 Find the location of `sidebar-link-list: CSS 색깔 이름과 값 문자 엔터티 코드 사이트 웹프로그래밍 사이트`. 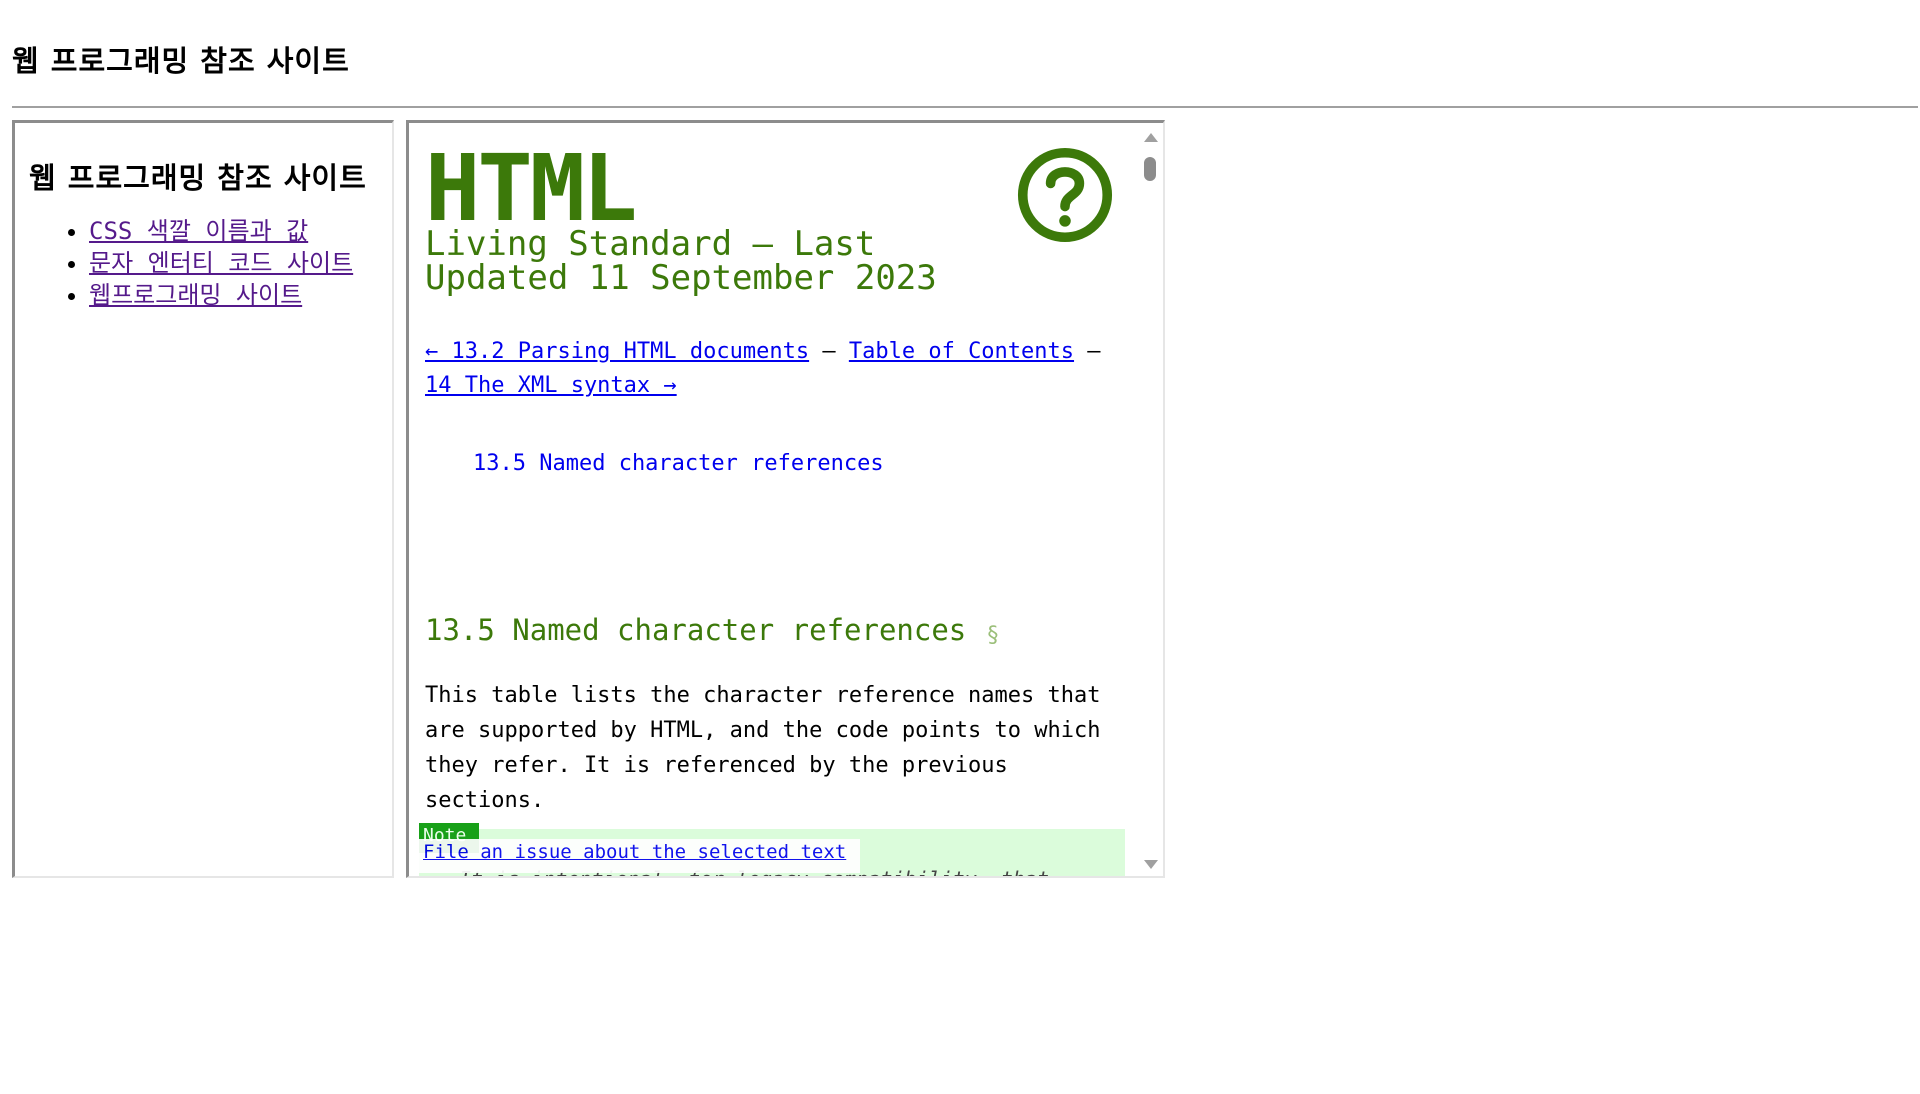

sidebar-link-list: CSS 색깔 이름과 값 문자 엔터티 코드 사이트 웹프로그래밍 사이트 is located at coordinates (192, 263).